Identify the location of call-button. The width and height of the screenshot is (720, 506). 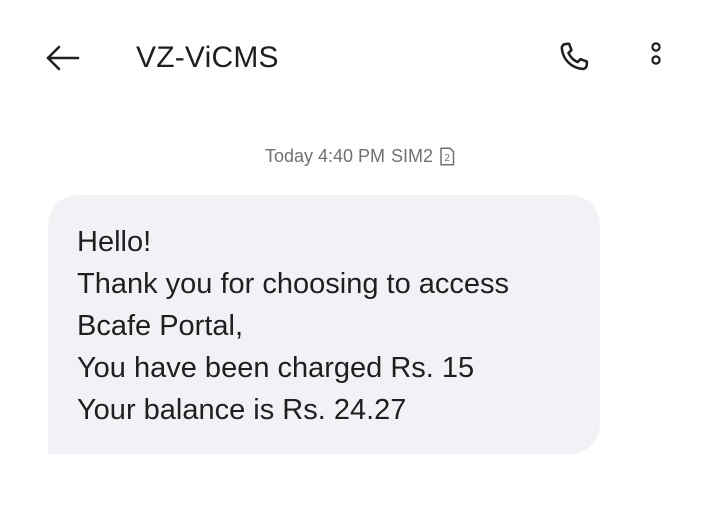
(574, 58).